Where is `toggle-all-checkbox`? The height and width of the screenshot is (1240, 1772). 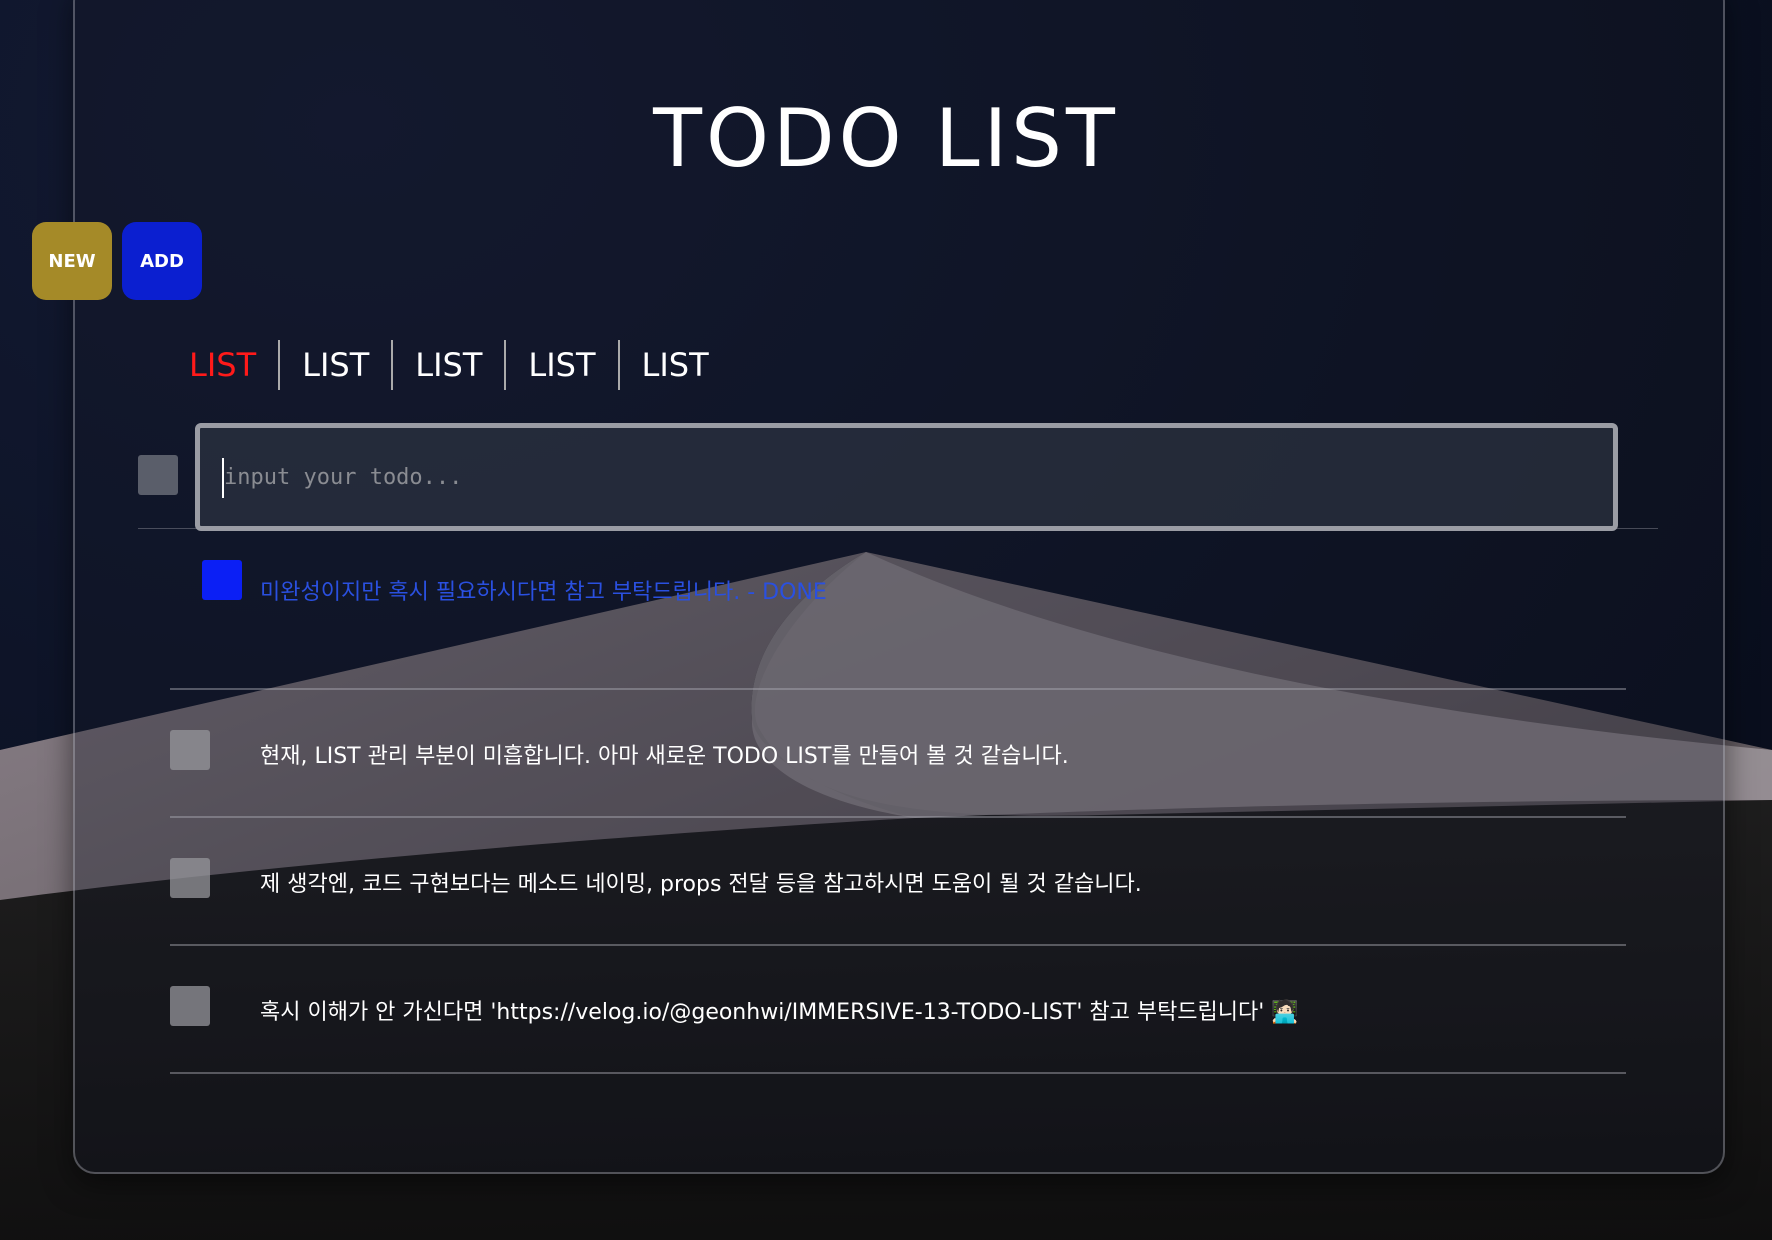 toggle-all-checkbox is located at coordinates (158, 475).